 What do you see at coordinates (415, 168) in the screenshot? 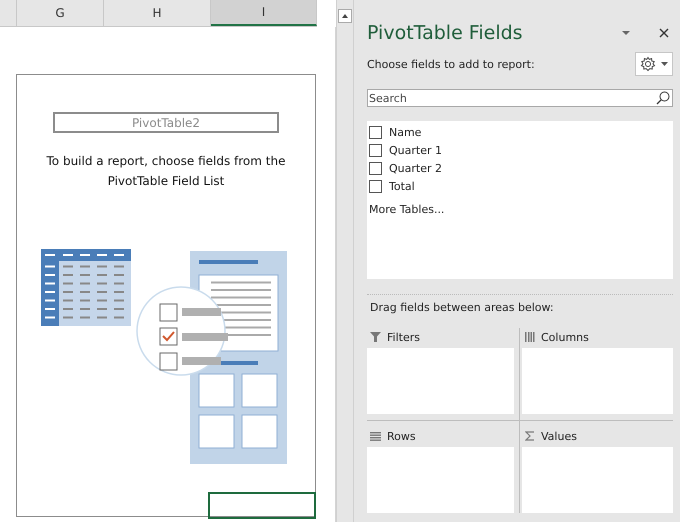
I see `field-label: Quarter 2` at bounding box center [415, 168].